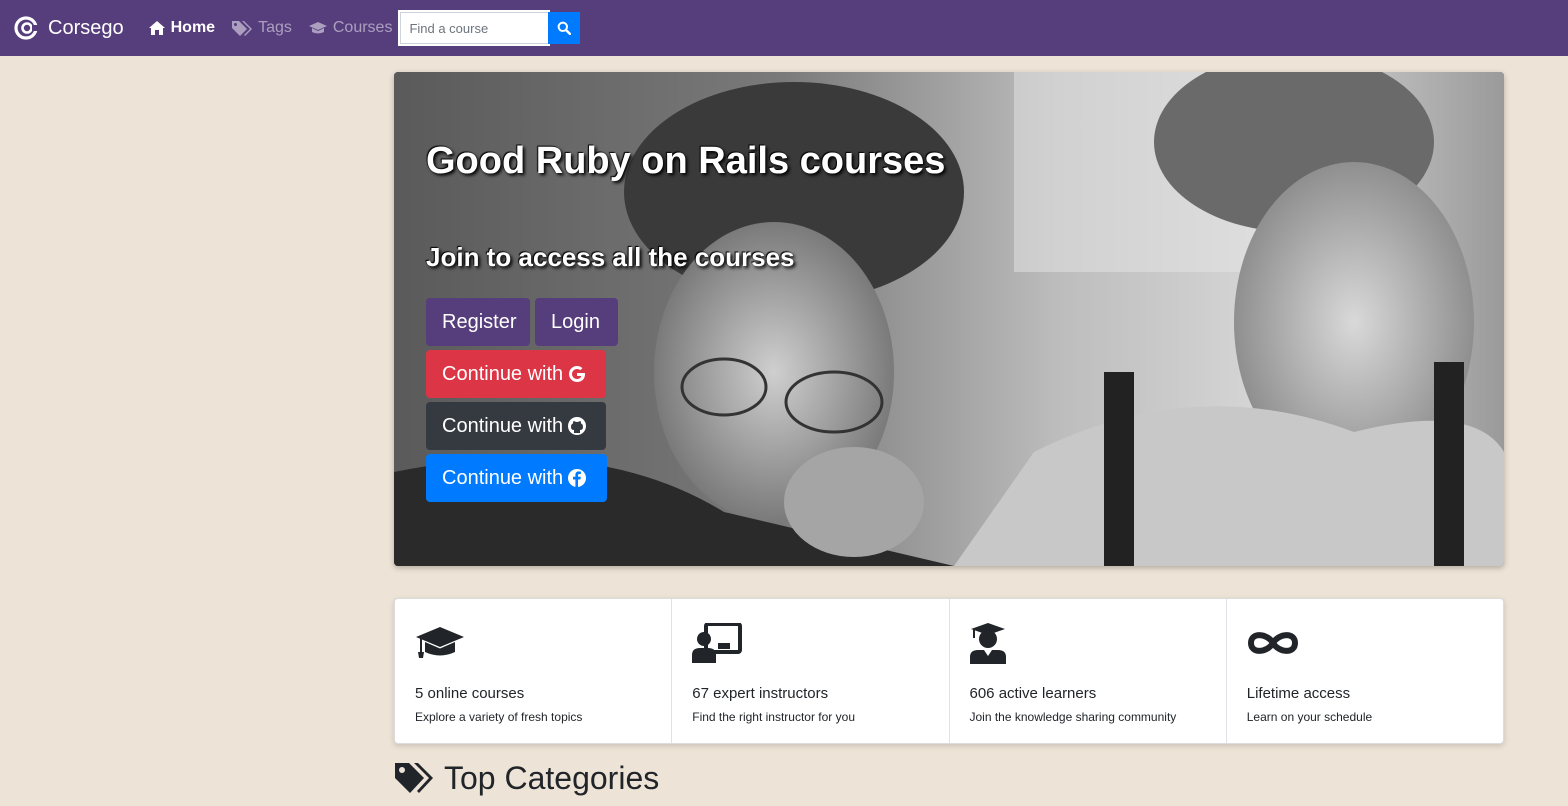 This screenshot has width=1568, height=806. Describe the element at coordinates (987, 643) in the screenshot. I see `user-graduate-icon` at that location.